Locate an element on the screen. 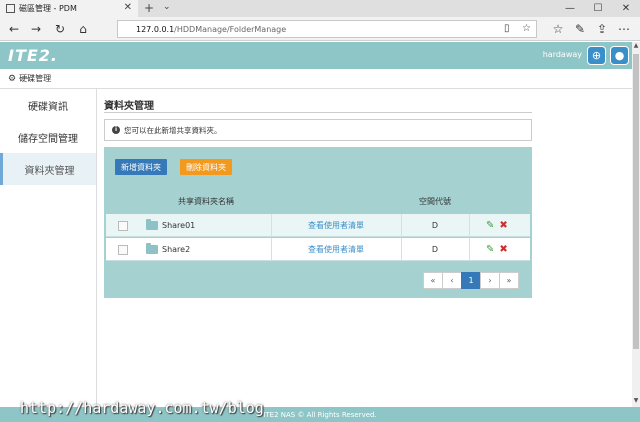 This screenshot has width=640, height=422. tab-close-icon: ✕ is located at coordinates (128, 7).